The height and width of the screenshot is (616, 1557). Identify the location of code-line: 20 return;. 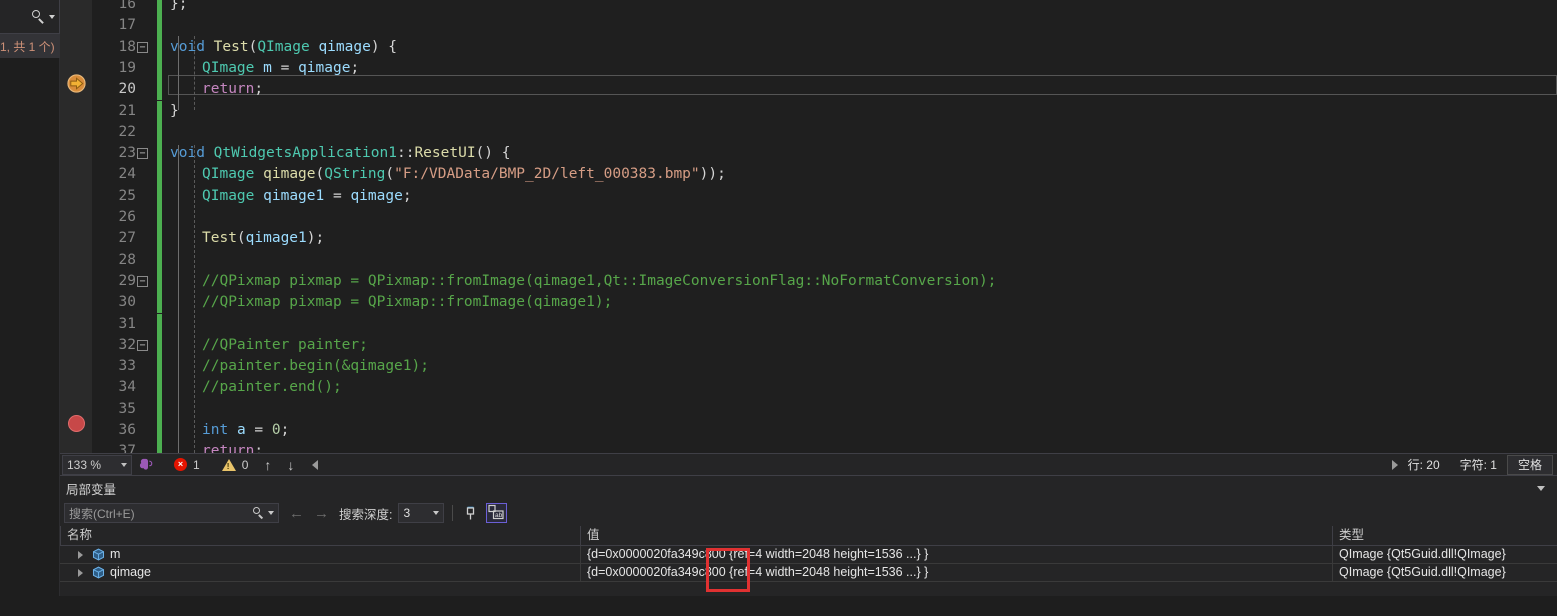
(808, 90).